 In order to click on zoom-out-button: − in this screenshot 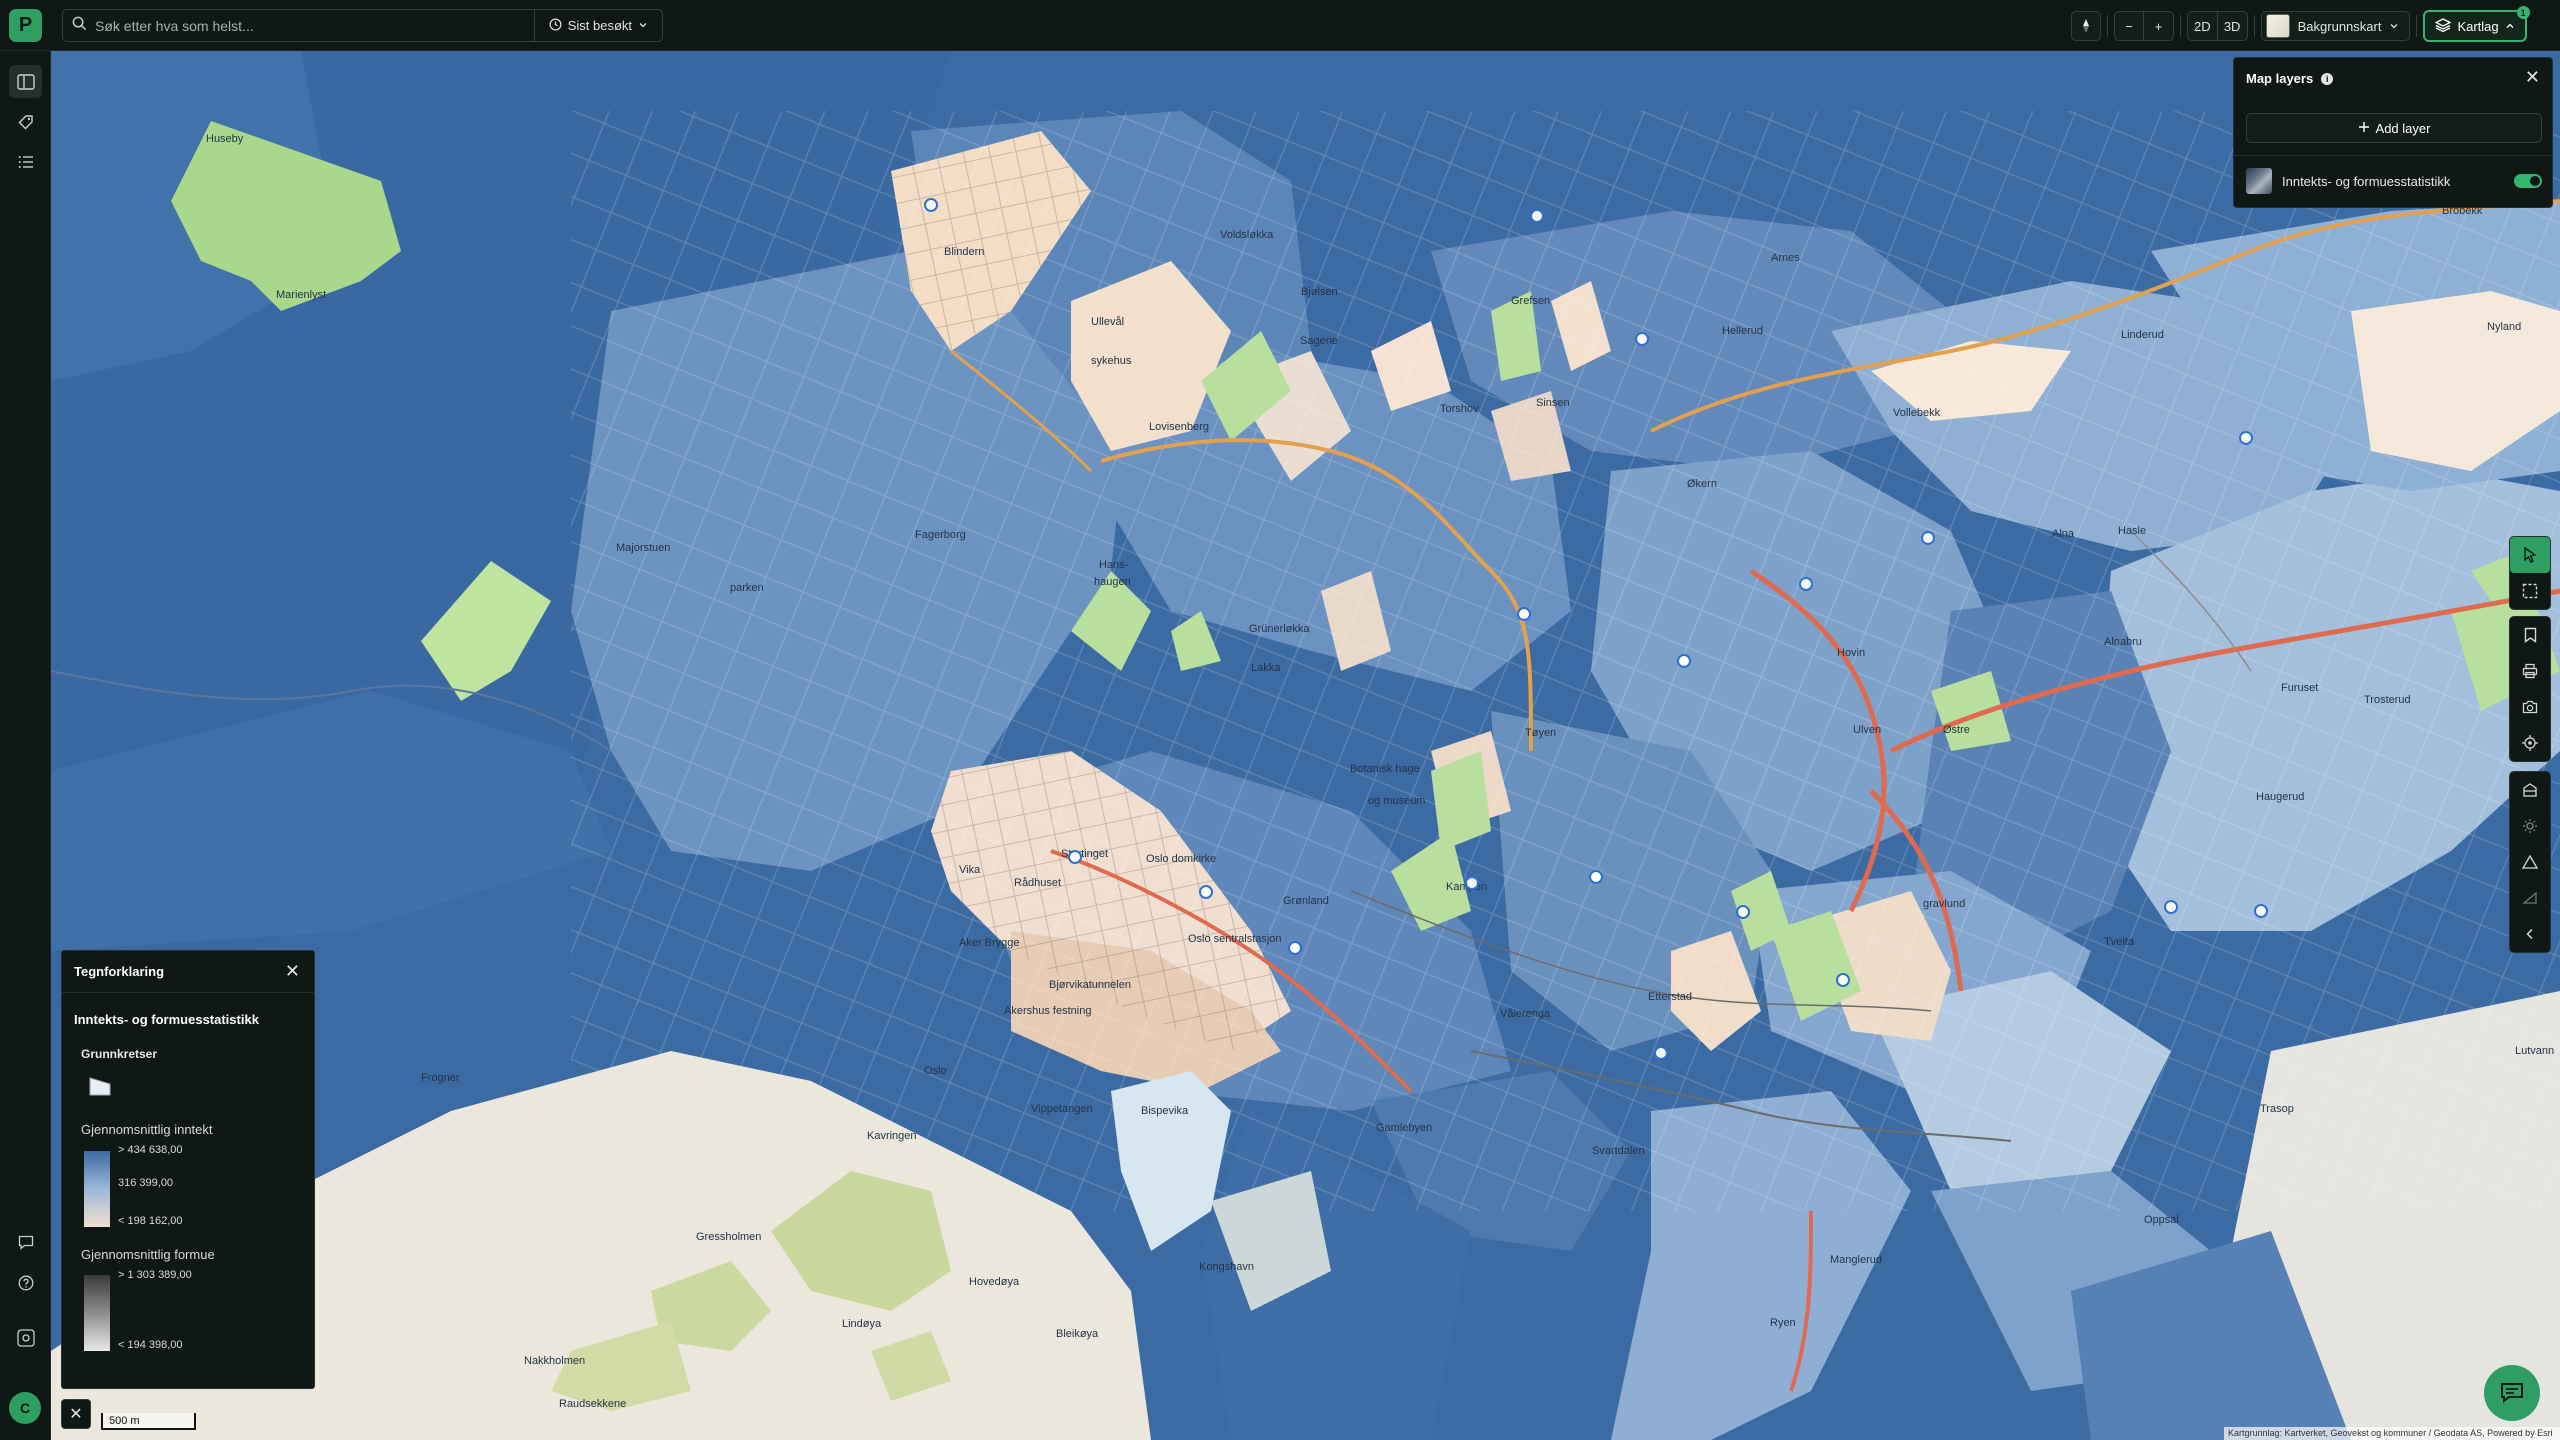, I will do `click(2129, 26)`.